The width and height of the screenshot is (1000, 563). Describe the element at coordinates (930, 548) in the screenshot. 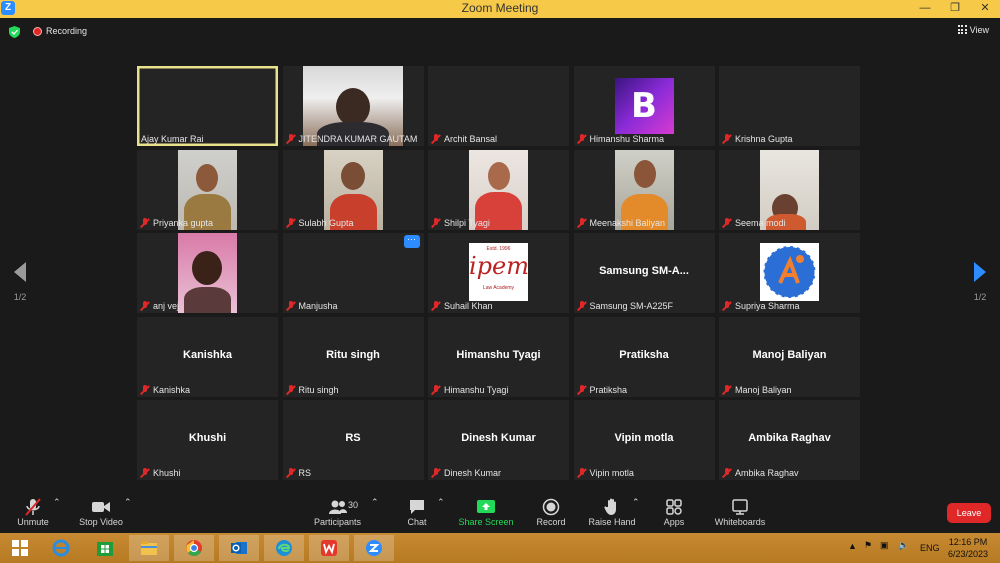

I see `language-indicator: ENG` at that location.